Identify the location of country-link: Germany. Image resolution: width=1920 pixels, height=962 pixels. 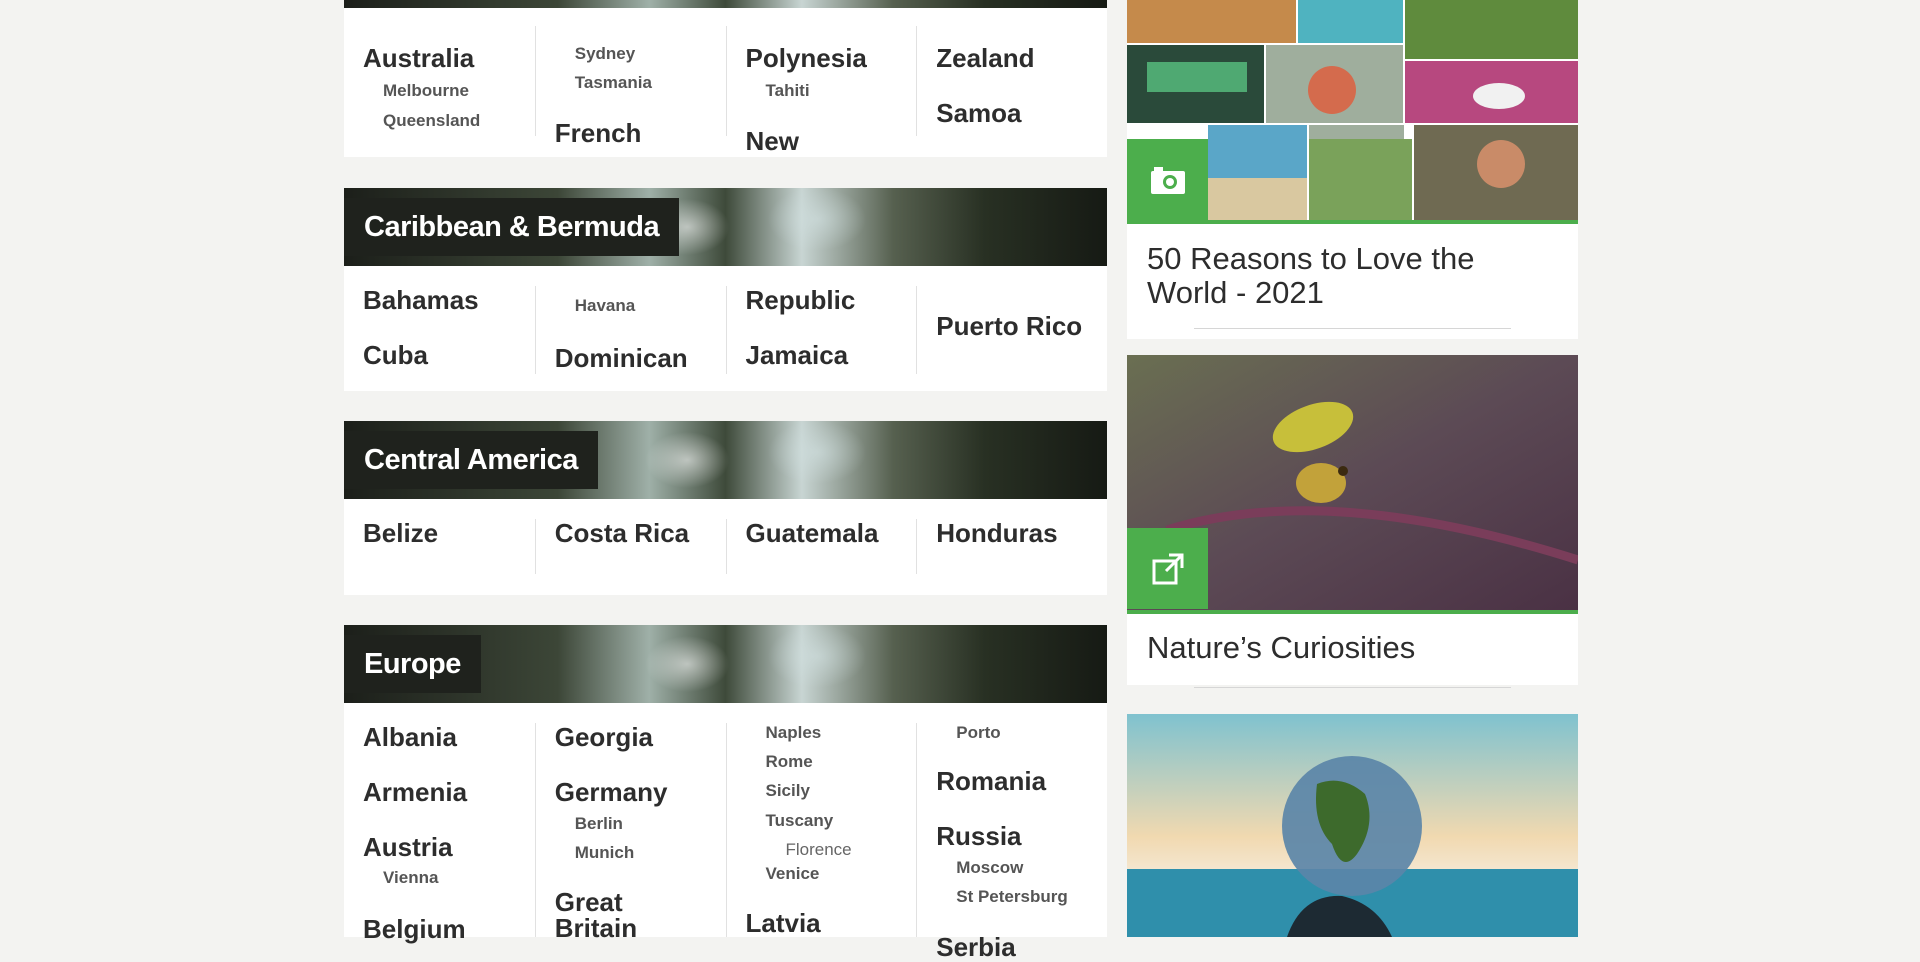
(611, 792).